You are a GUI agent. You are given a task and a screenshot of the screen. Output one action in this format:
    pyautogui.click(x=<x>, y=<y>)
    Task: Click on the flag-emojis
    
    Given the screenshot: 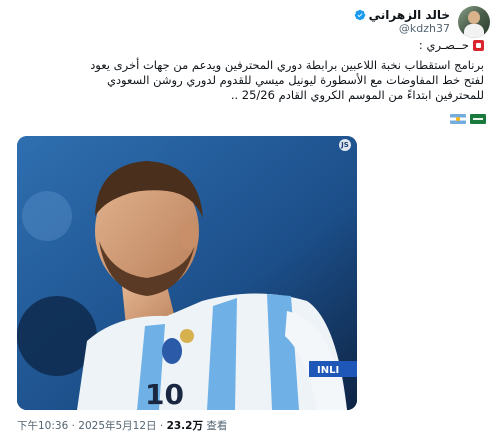 What is the action you would take?
    pyautogui.click(x=468, y=119)
    